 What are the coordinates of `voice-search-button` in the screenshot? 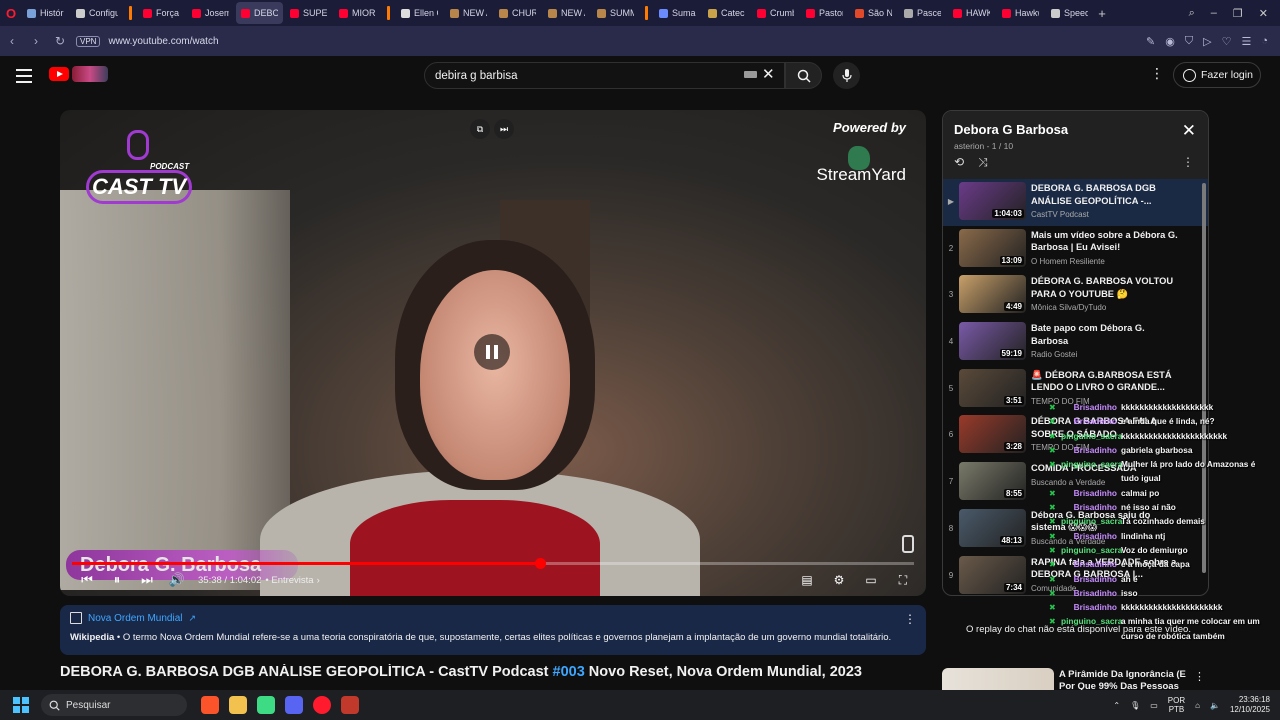 It's located at (846, 75).